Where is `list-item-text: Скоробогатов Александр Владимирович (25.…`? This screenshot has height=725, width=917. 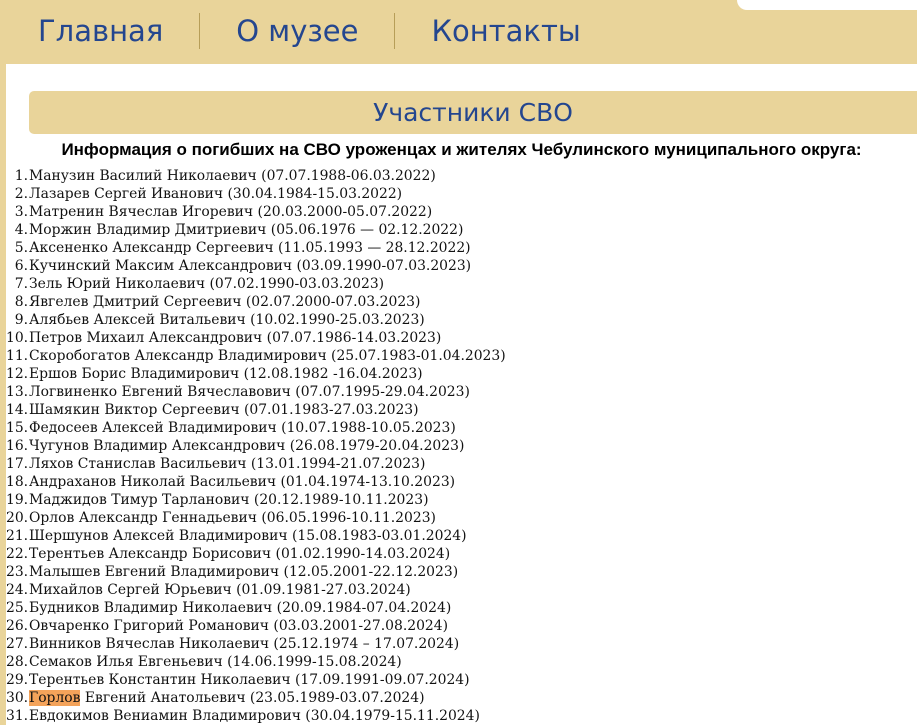 list-item-text: Скоробогатов Александр Владимирович (25.… is located at coordinates (267, 356).